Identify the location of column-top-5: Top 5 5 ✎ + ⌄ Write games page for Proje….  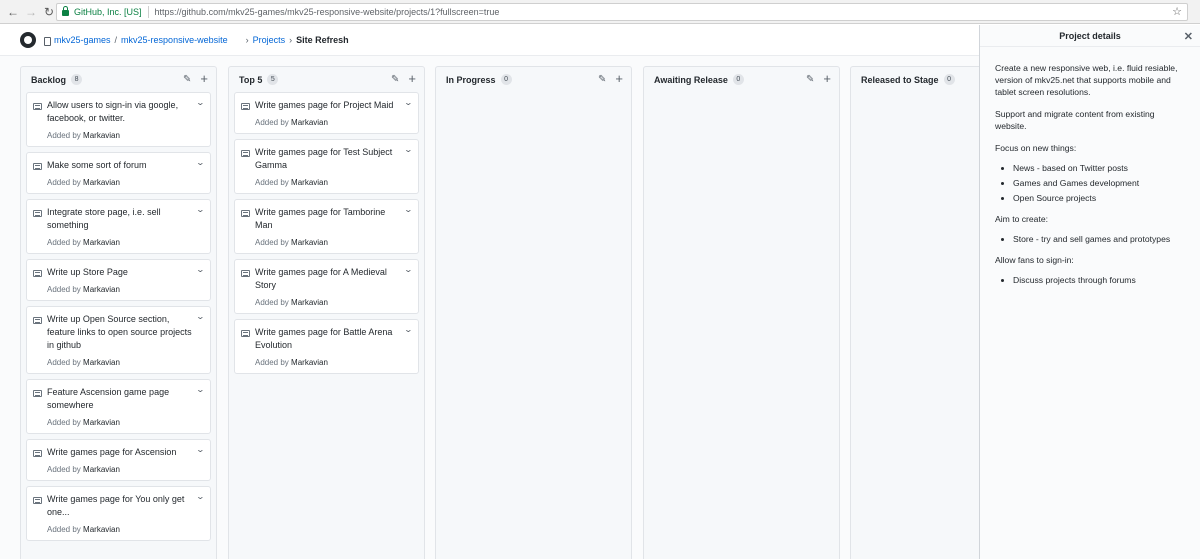
(326, 312).